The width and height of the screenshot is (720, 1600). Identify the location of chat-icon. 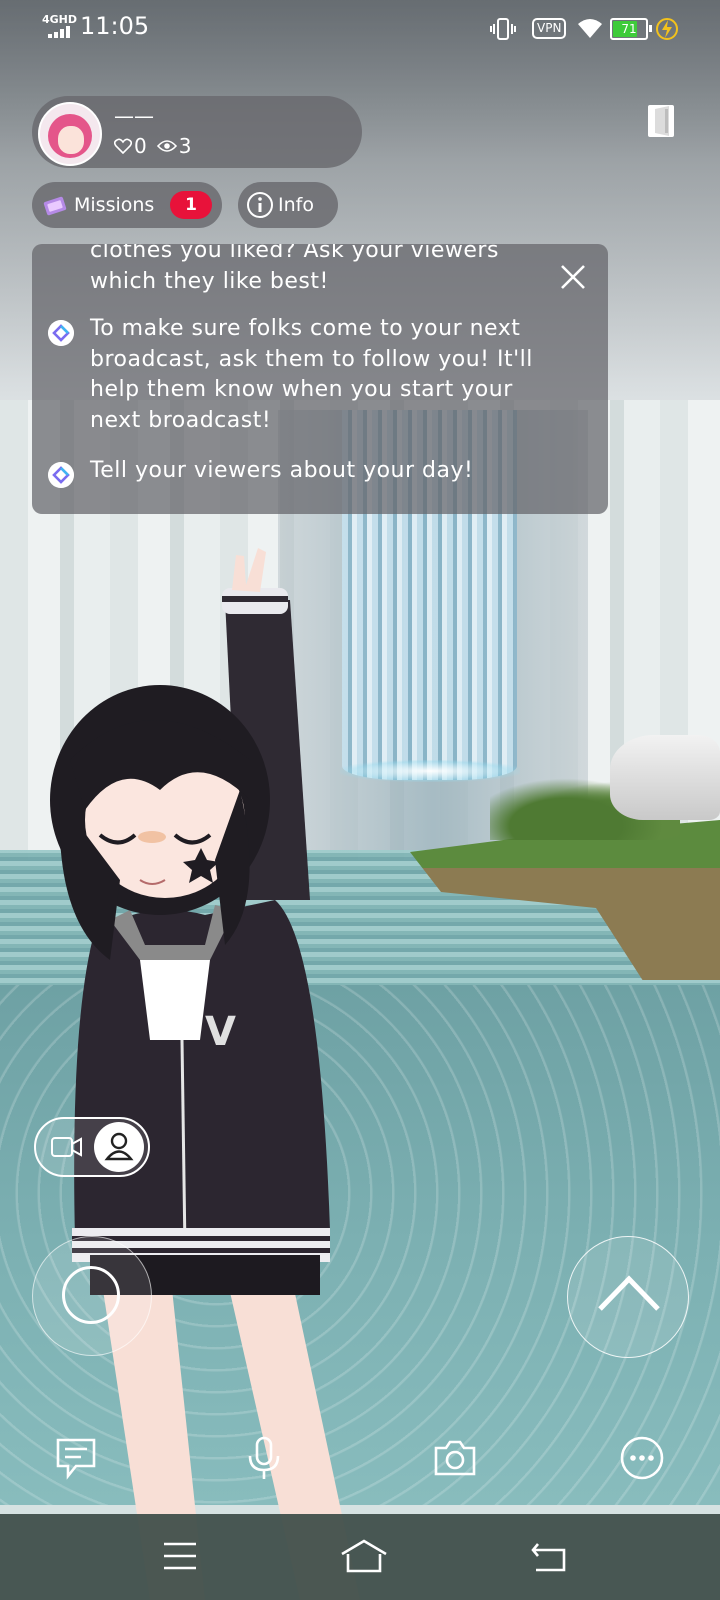
(76, 1458).